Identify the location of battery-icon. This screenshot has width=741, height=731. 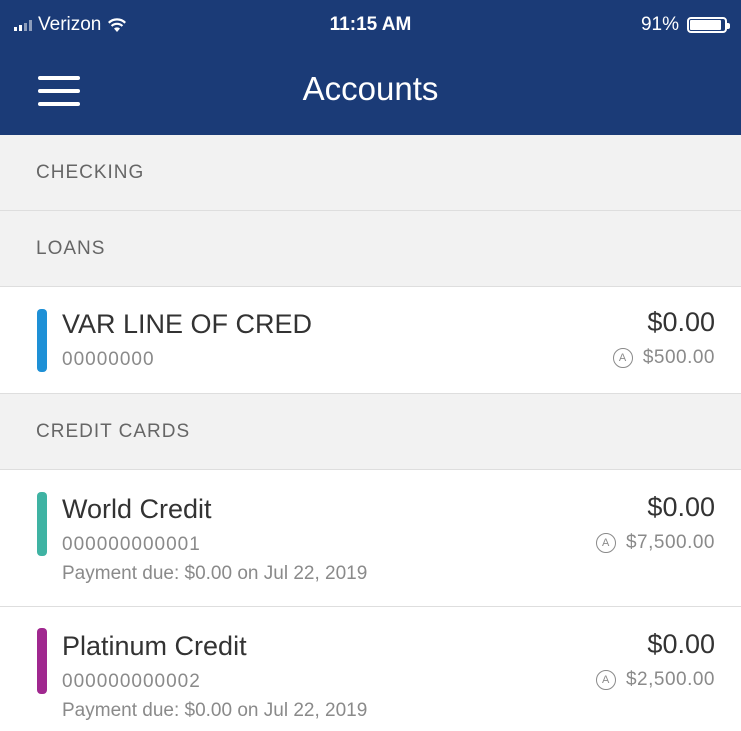
(708, 25).